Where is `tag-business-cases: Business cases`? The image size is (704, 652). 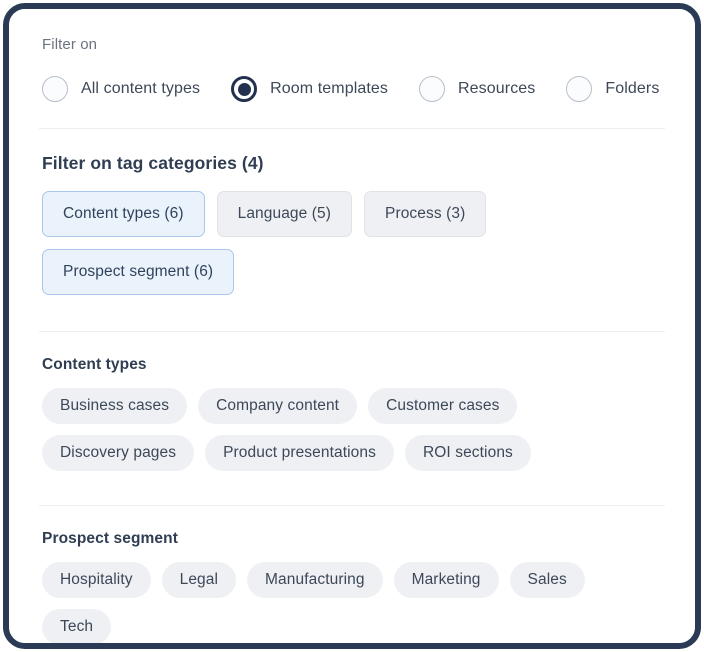 tag-business-cases: Business cases is located at coordinates (115, 406).